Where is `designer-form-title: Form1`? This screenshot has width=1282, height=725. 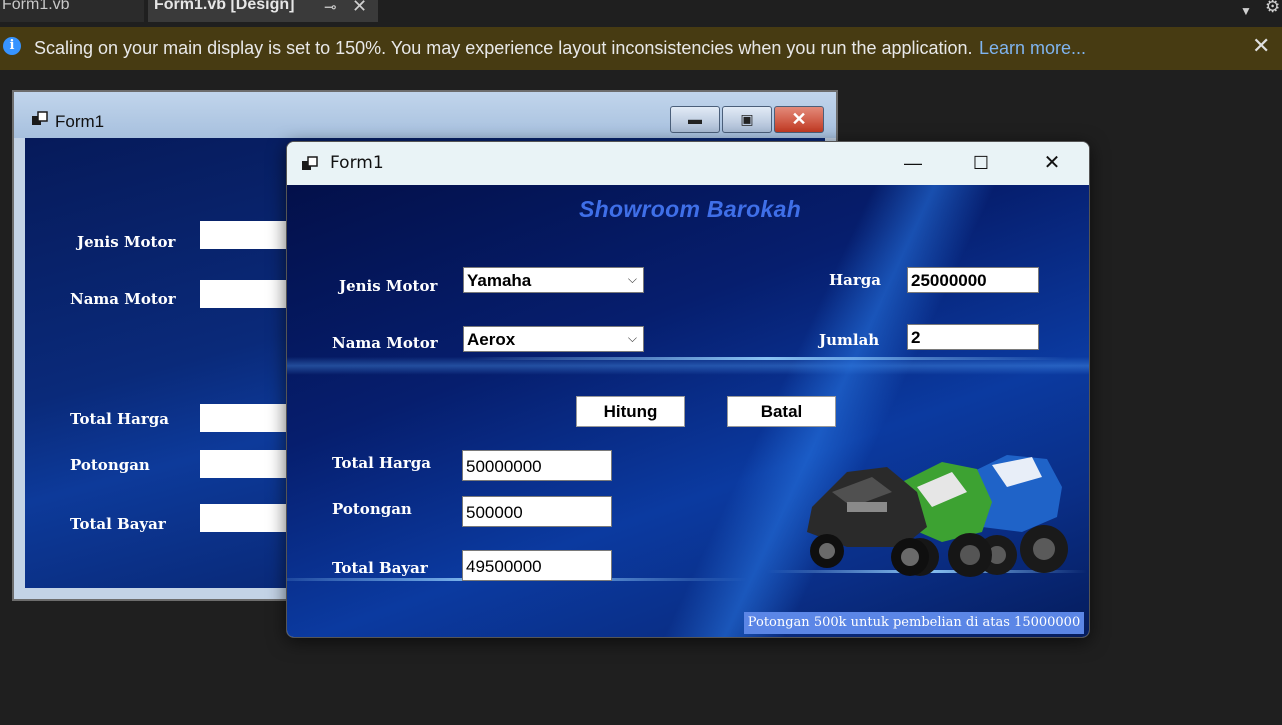
designer-form-title: Form1 is located at coordinates (80, 121).